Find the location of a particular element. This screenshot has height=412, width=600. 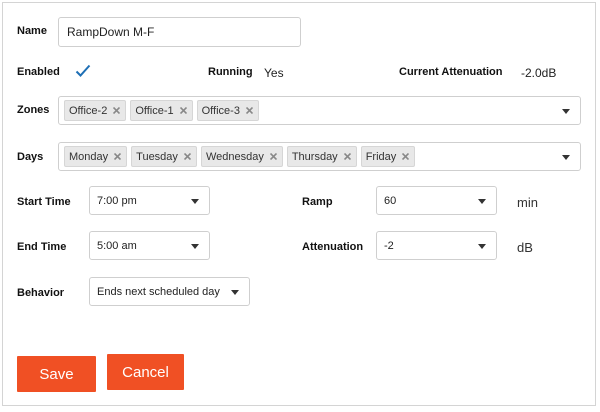

ramp-unit: min is located at coordinates (527, 202).